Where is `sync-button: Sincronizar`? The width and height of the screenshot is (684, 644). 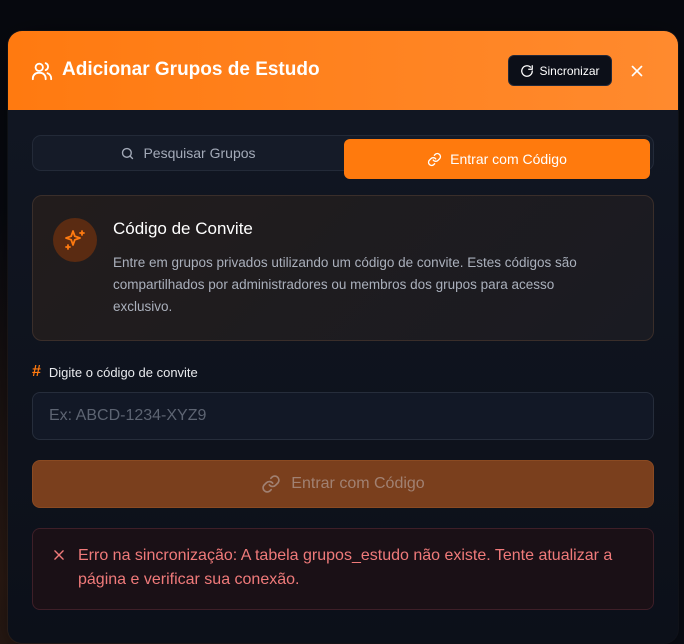 sync-button: Sincronizar is located at coordinates (560, 70).